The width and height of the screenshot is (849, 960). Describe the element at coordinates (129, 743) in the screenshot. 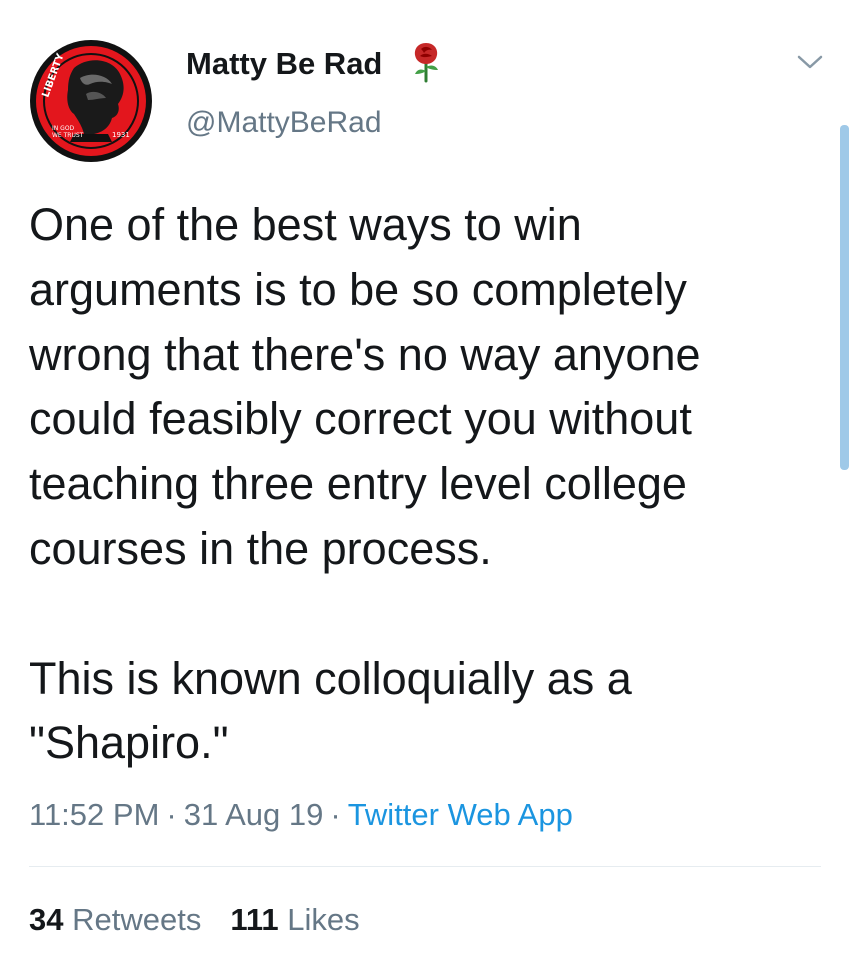

I see `tweet-text-line: "Shapiro."` at that location.